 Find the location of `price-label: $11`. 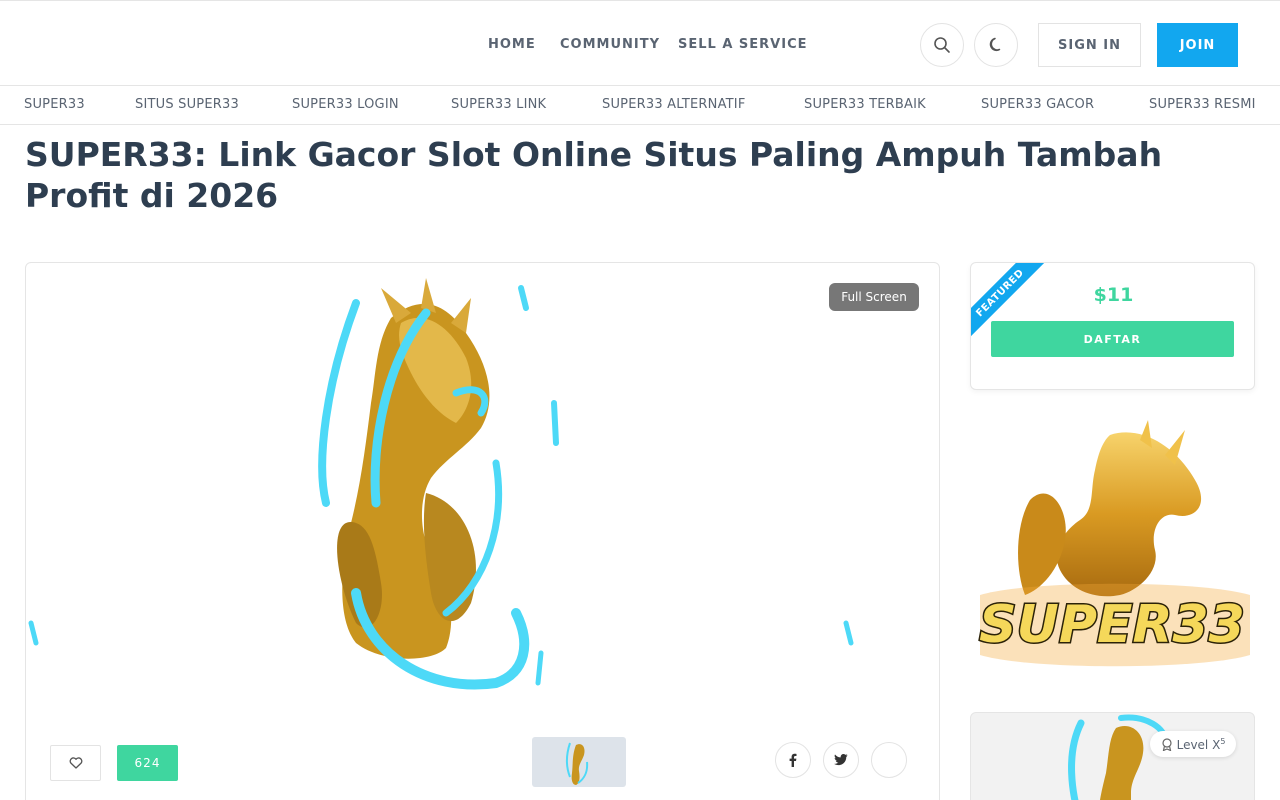

price-label: $11 is located at coordinates (1113, 295).